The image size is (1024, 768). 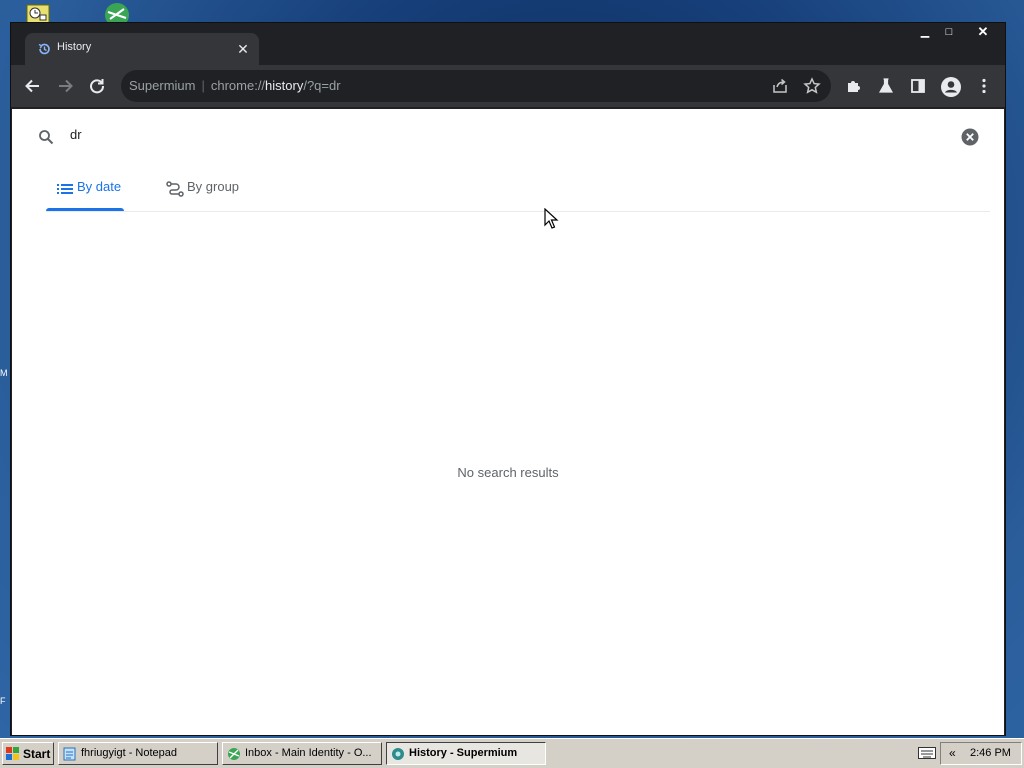 What do you see at coordinates (65, 189) in the screenshot?
I see `list-icon` at bounding box center [65, 189].